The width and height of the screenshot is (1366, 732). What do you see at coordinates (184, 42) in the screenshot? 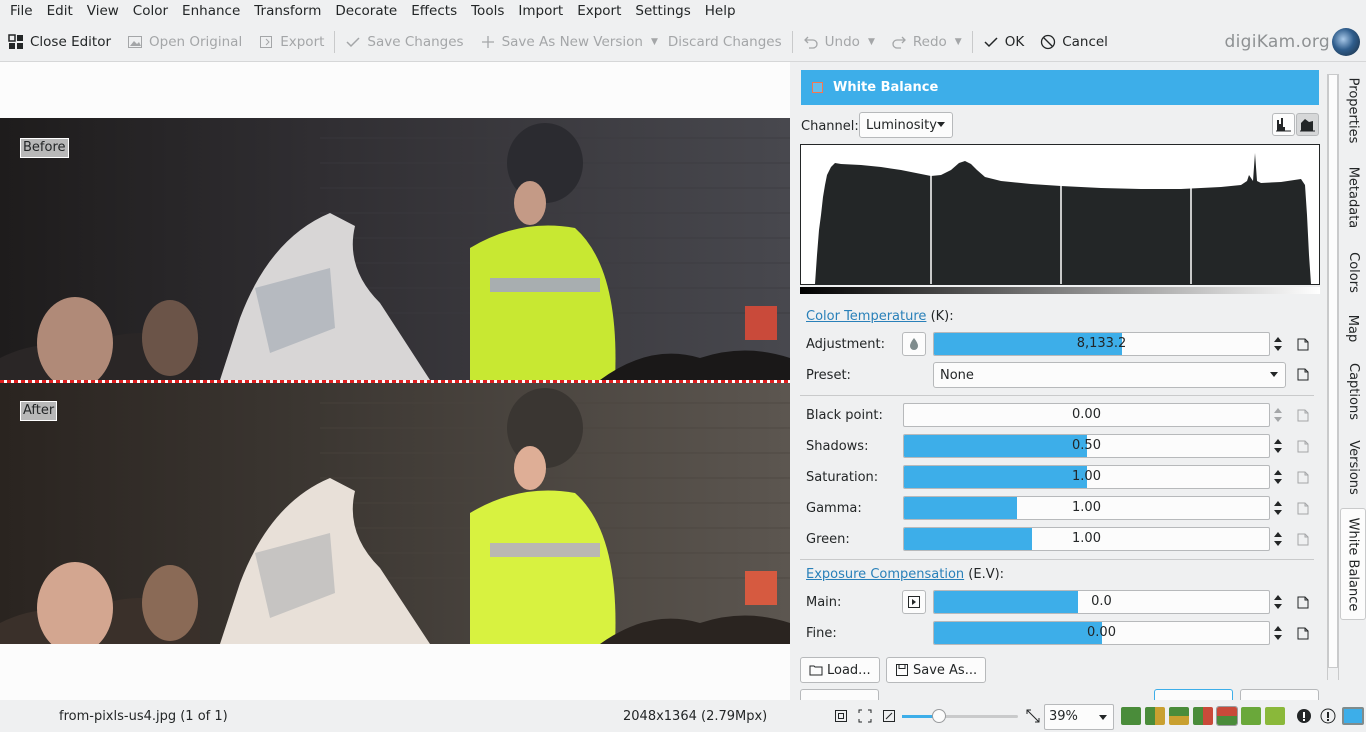
I see `open-original-button: Open Original` at bounding box center [184, 42].